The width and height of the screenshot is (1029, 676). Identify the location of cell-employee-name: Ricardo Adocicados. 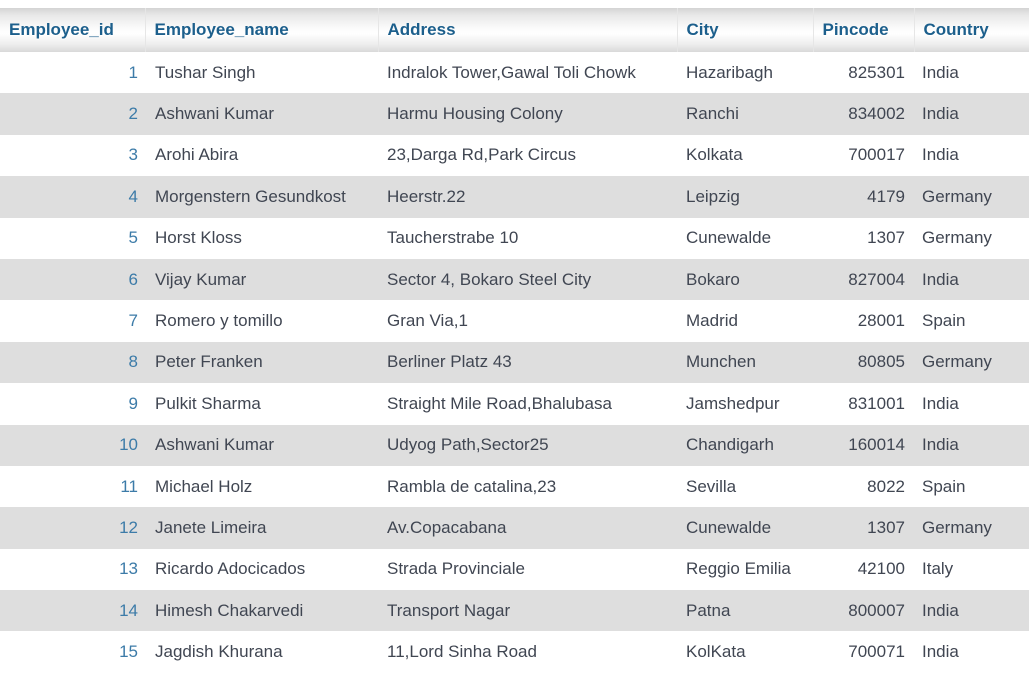
(230, 569).